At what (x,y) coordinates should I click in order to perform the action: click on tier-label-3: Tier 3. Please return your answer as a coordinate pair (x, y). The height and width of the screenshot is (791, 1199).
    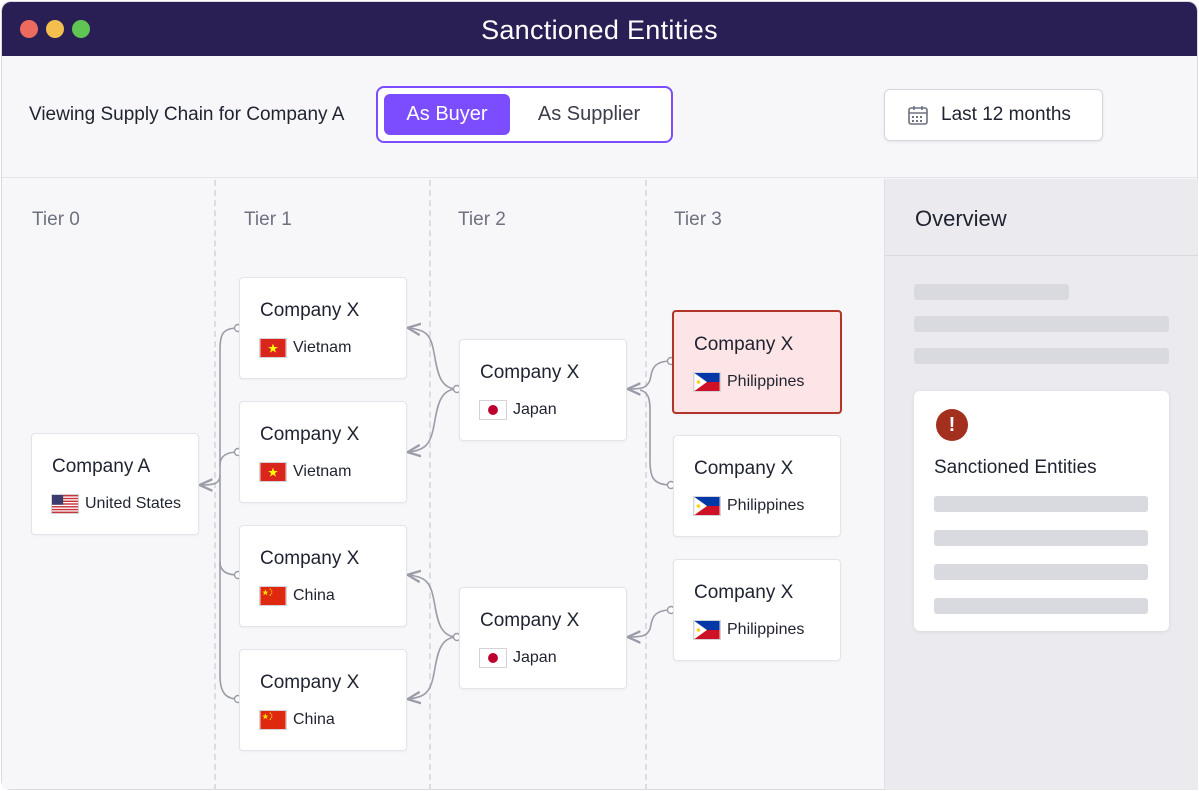
    Looking at the image, I should click on (698, 219).